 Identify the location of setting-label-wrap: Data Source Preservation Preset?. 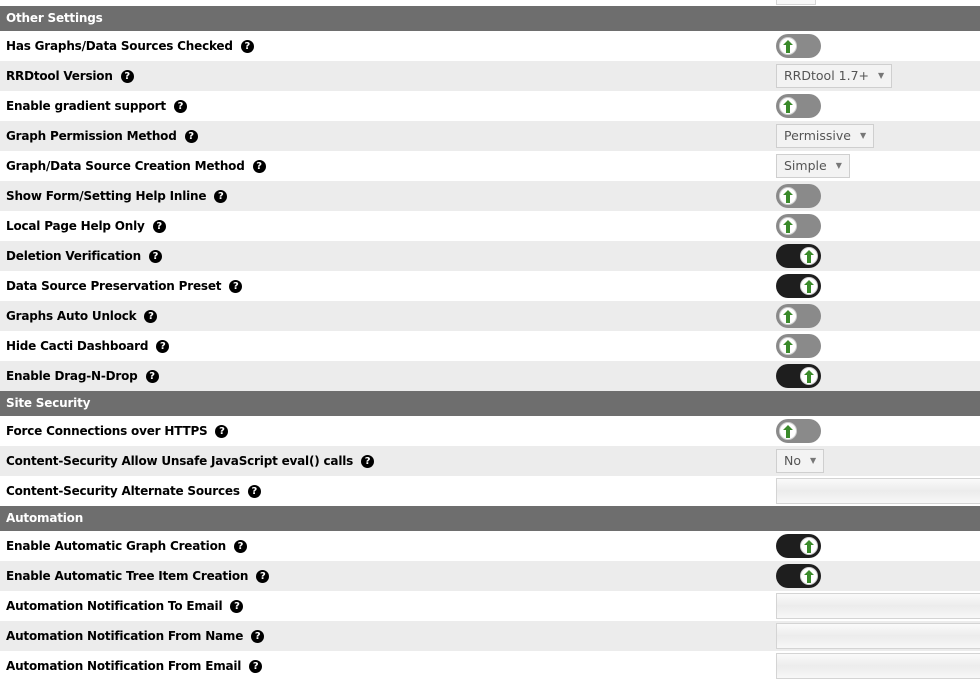
(124, 286).